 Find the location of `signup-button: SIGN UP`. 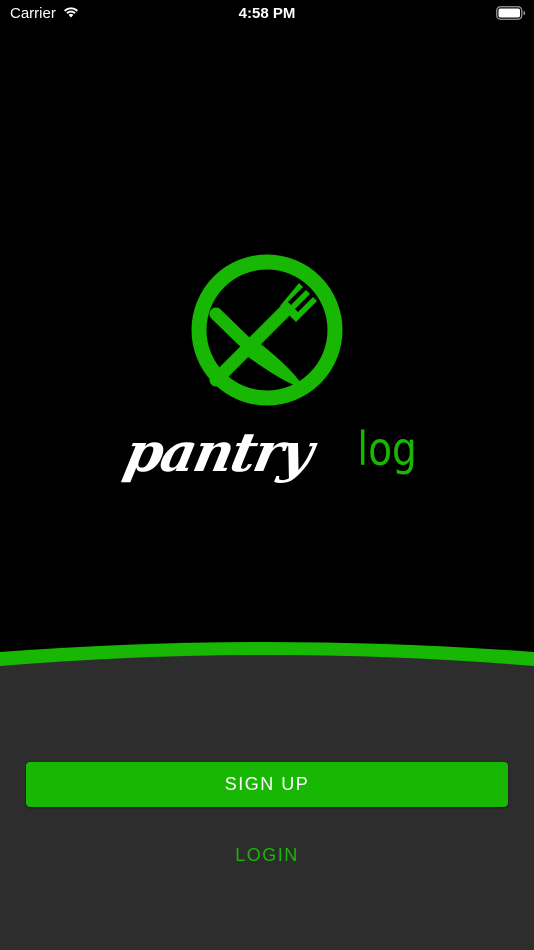

signup-button: SIGN UP is located at coordinates (267, 784).